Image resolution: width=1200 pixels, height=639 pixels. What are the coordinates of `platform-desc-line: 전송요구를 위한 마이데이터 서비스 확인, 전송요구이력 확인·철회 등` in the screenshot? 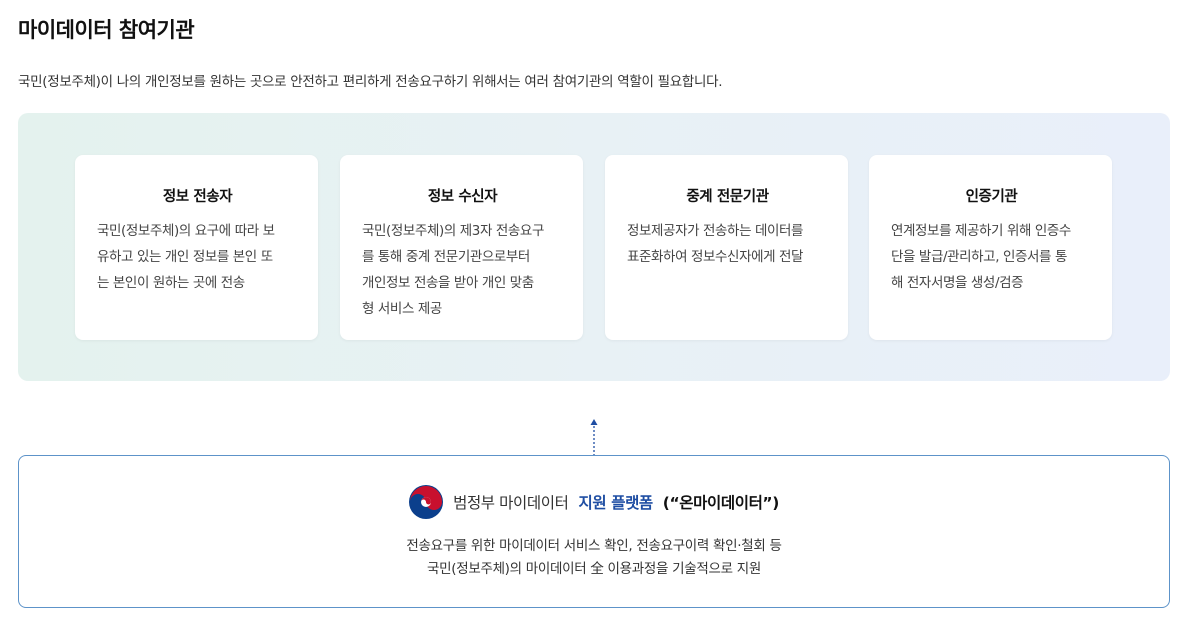 It's located at (594, 546).